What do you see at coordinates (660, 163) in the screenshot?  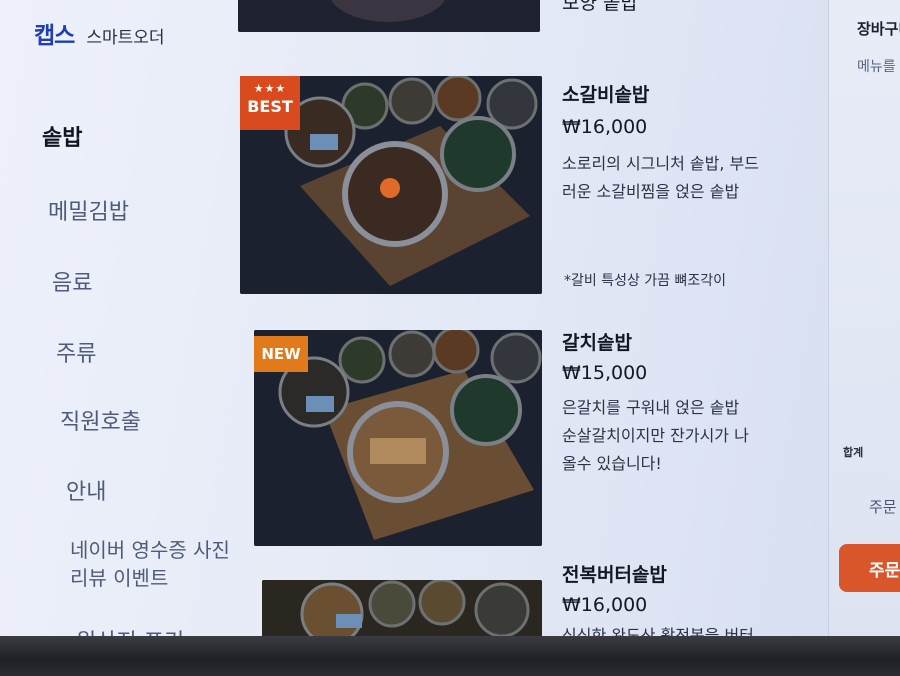 I see `menu-item-desc-line: 소로리의 시그니처 솥밥, 부드` at bounding box center [660, 163].